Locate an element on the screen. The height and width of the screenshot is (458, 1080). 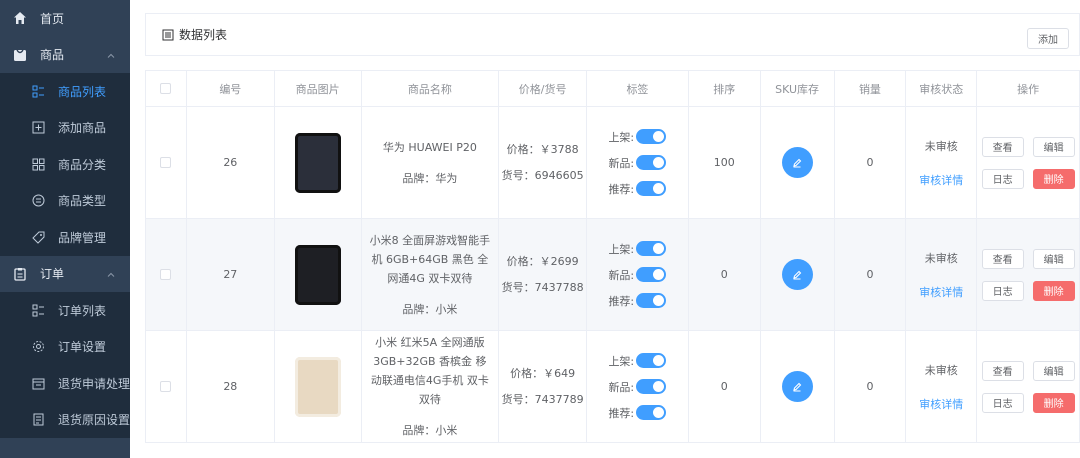
ops-cell: 查看 编辑 日志 删除 is located at coordinates (1028, 162).